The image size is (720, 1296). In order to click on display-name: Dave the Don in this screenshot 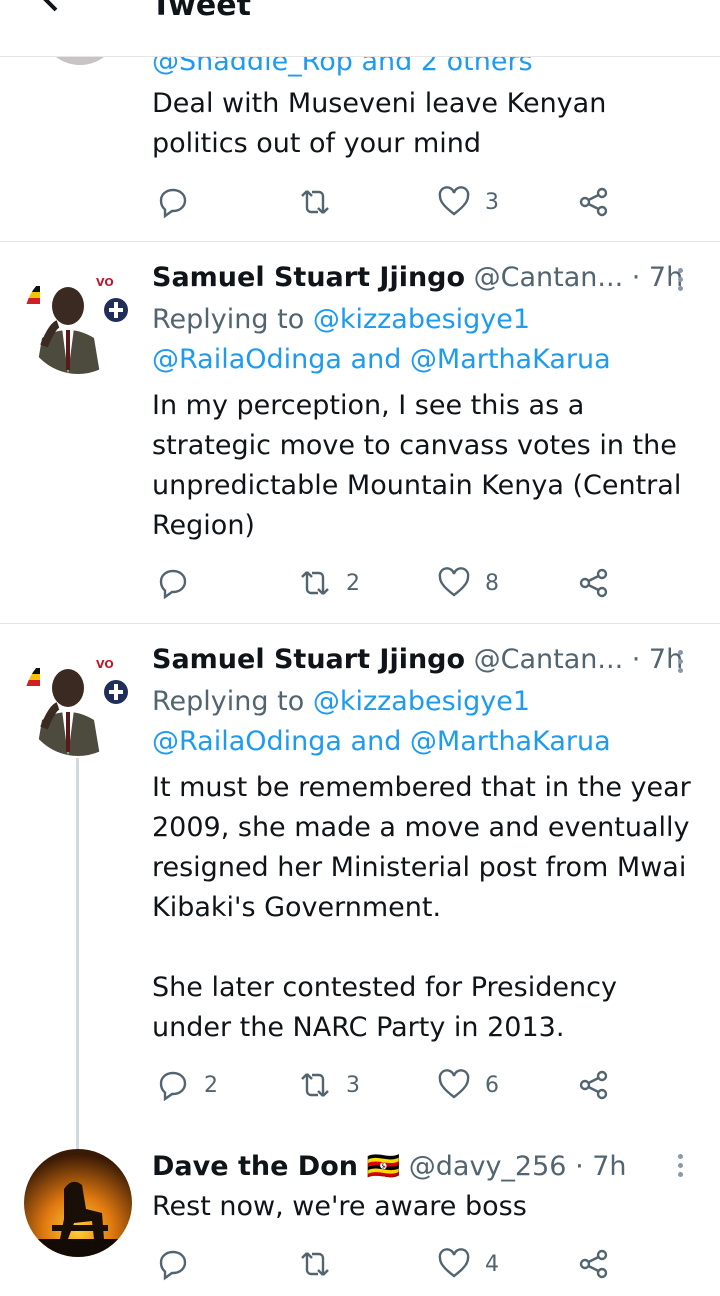, I will do `click(255, 1166)`.